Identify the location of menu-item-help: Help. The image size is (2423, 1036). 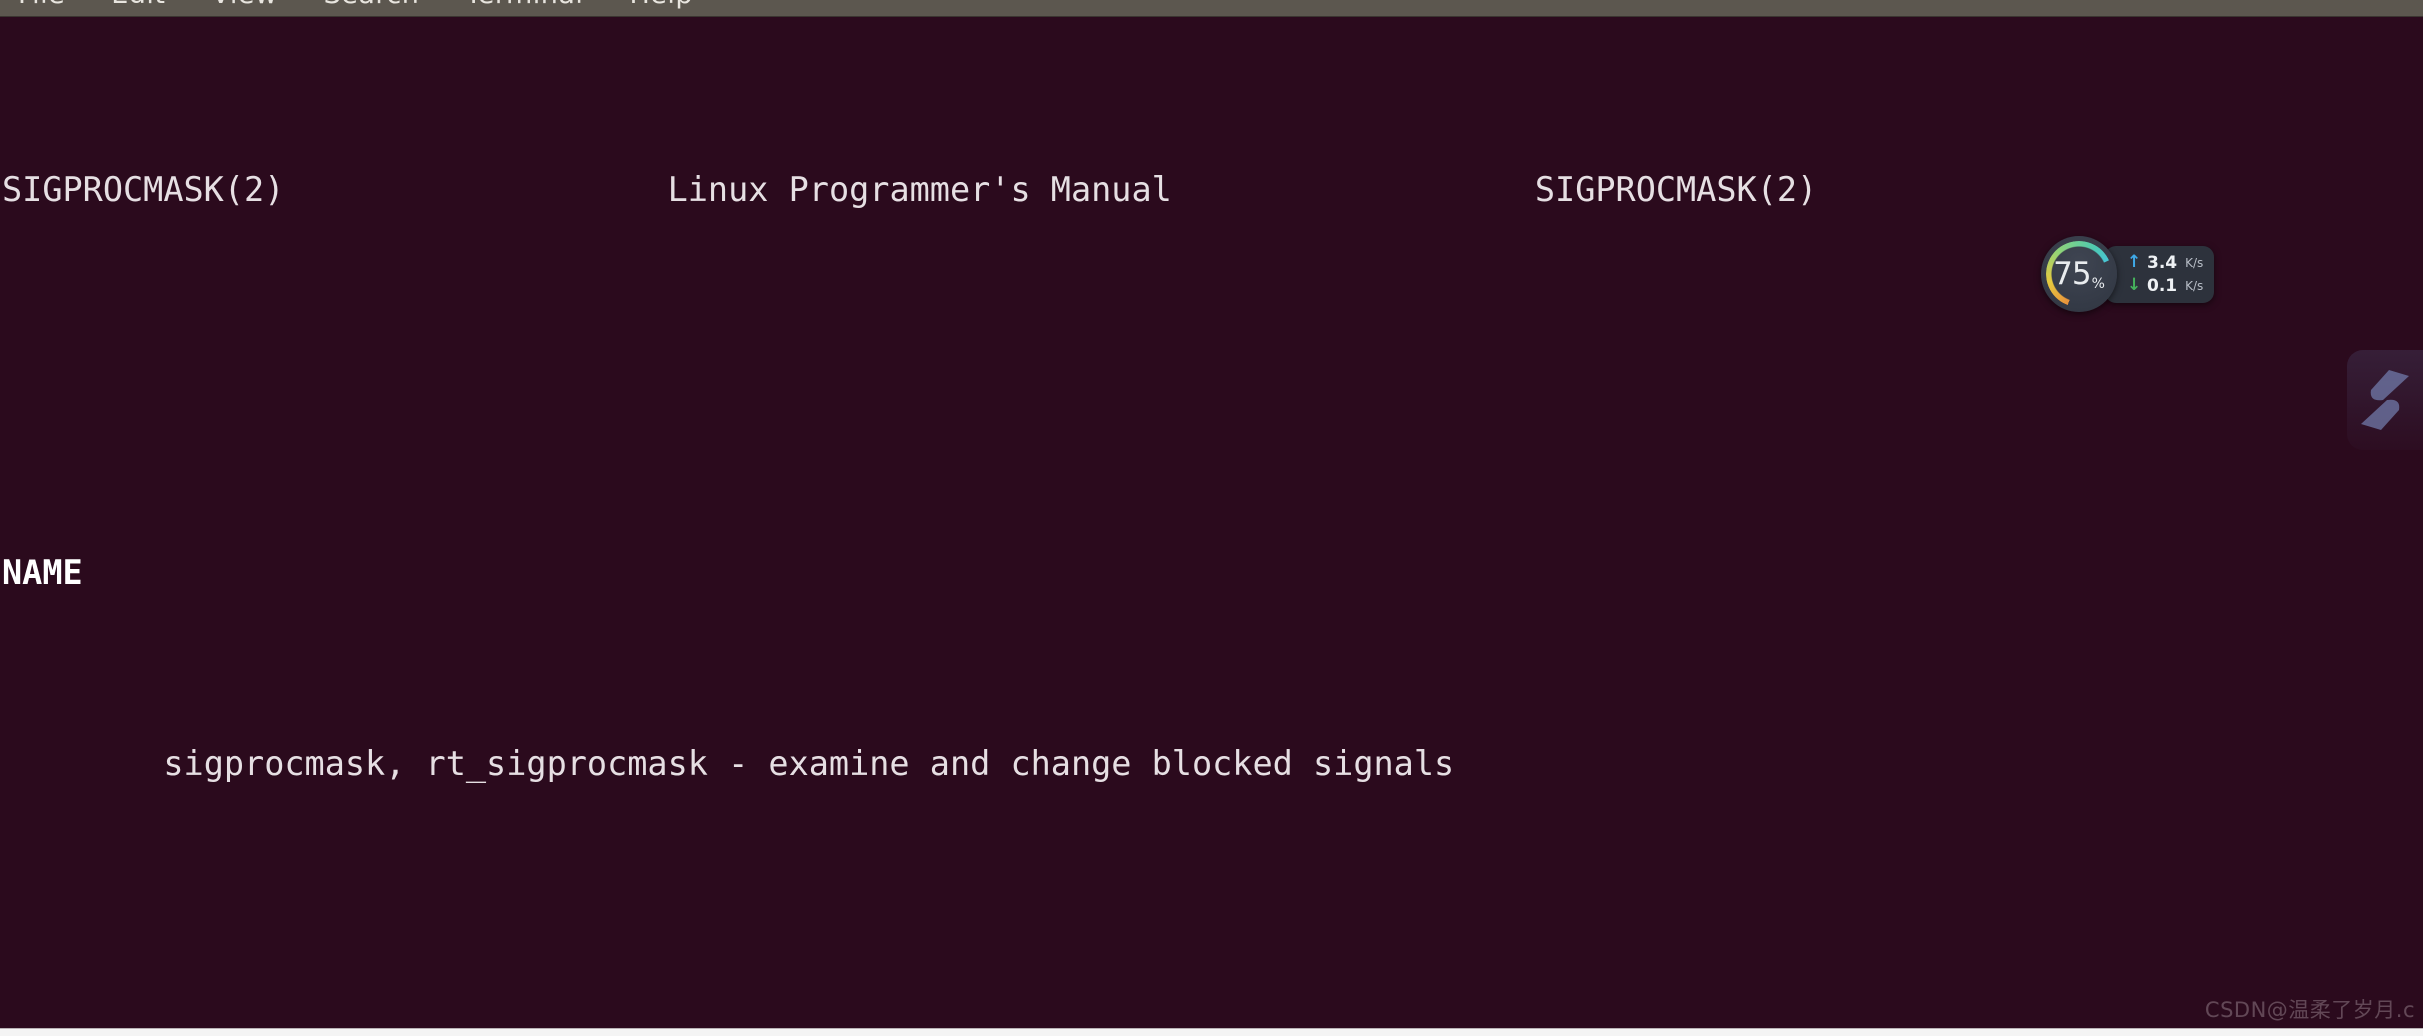
(661, 5).